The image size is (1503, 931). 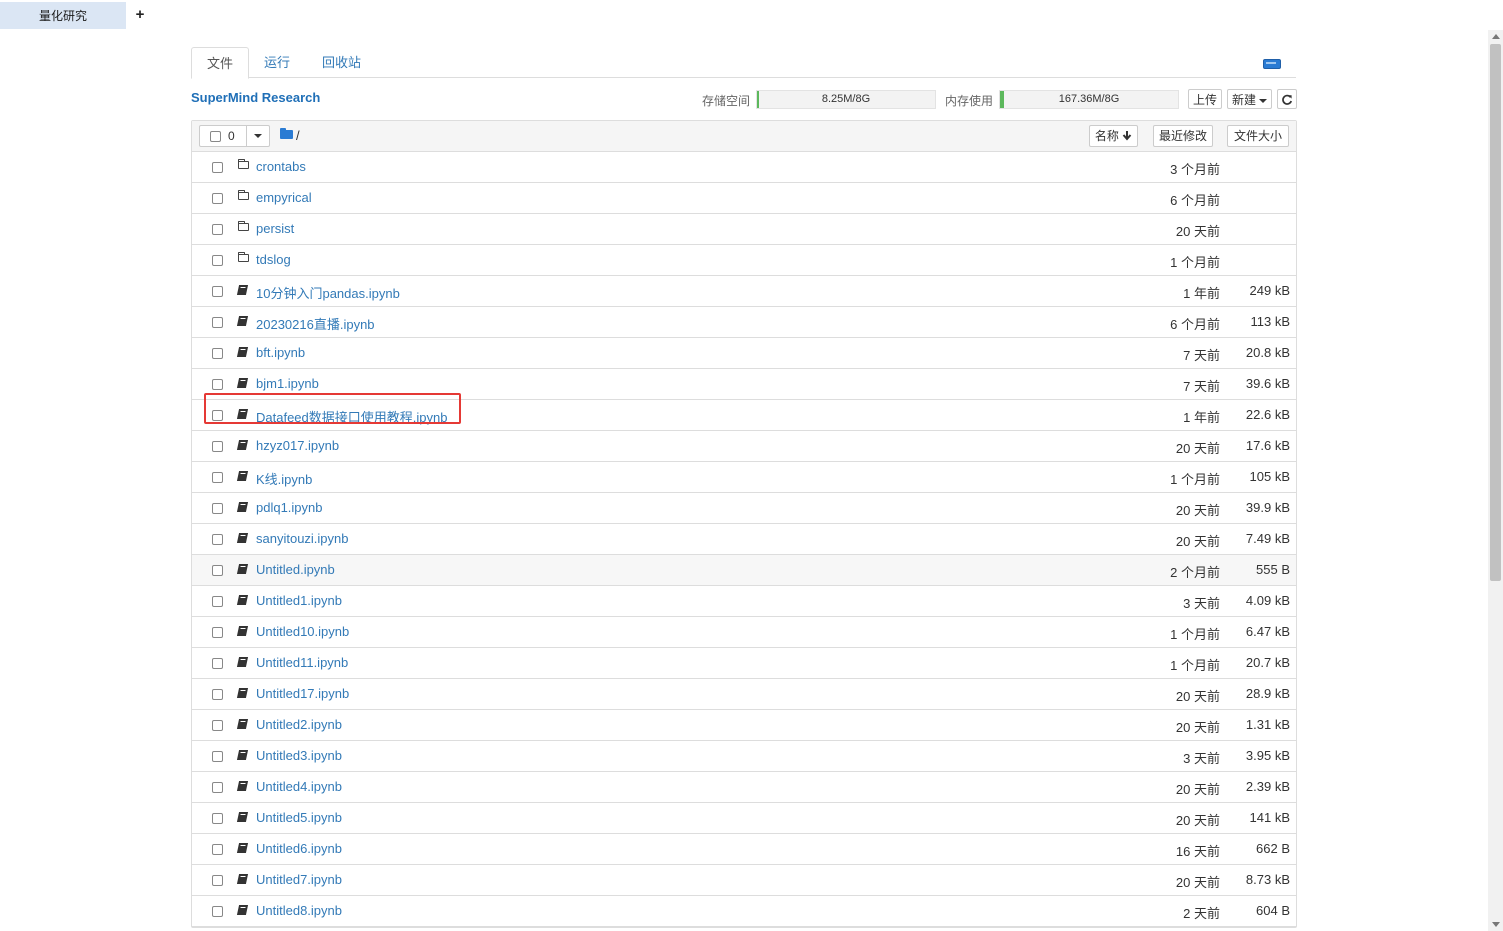 What do you see at coordinates (744, 415) in the screenshot?
I see `file-row: Datafeed数据接口使用教程.ipynb 1 年前 22.6 kB` at bounding box center [744, 415].